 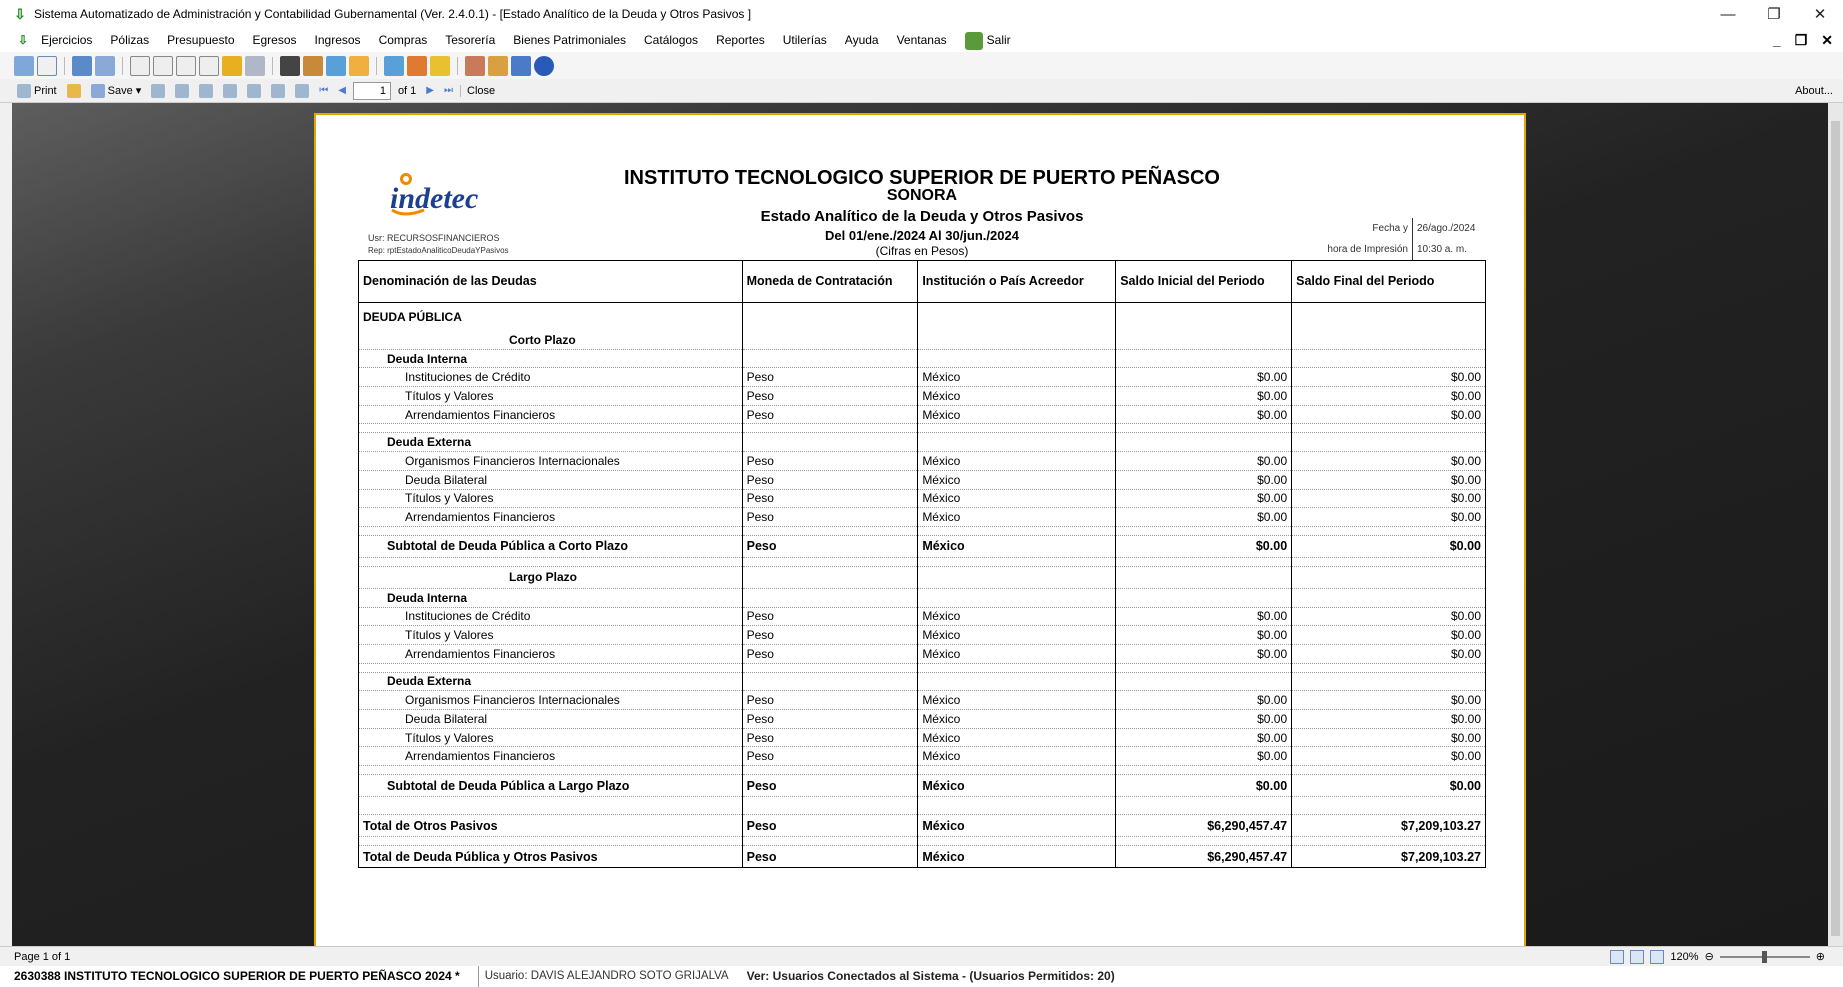 I want to click on printer-icon, so click(x=255, y=65).